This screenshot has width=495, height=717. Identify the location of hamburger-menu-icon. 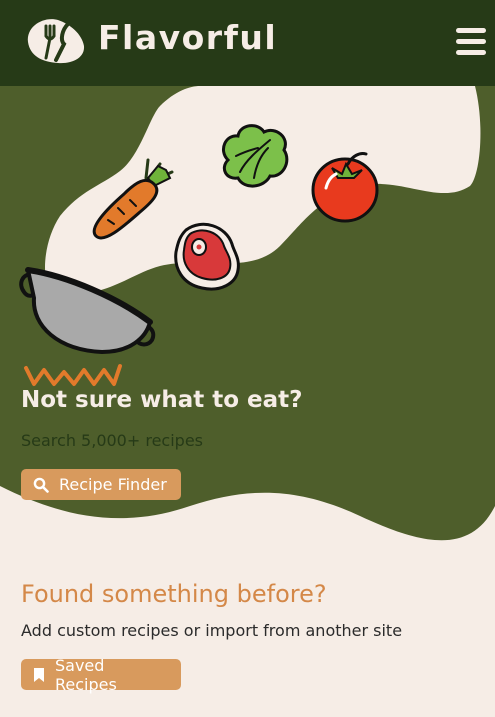
(471, 42).